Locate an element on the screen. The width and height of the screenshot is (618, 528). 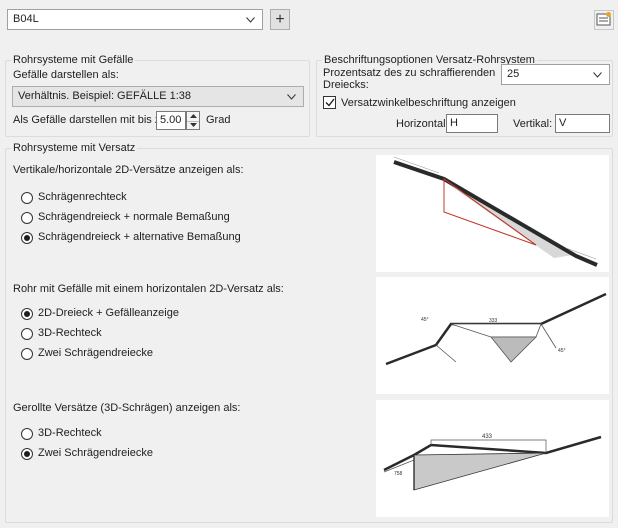
horizontal-input: H is located at coordinates (472, 123).